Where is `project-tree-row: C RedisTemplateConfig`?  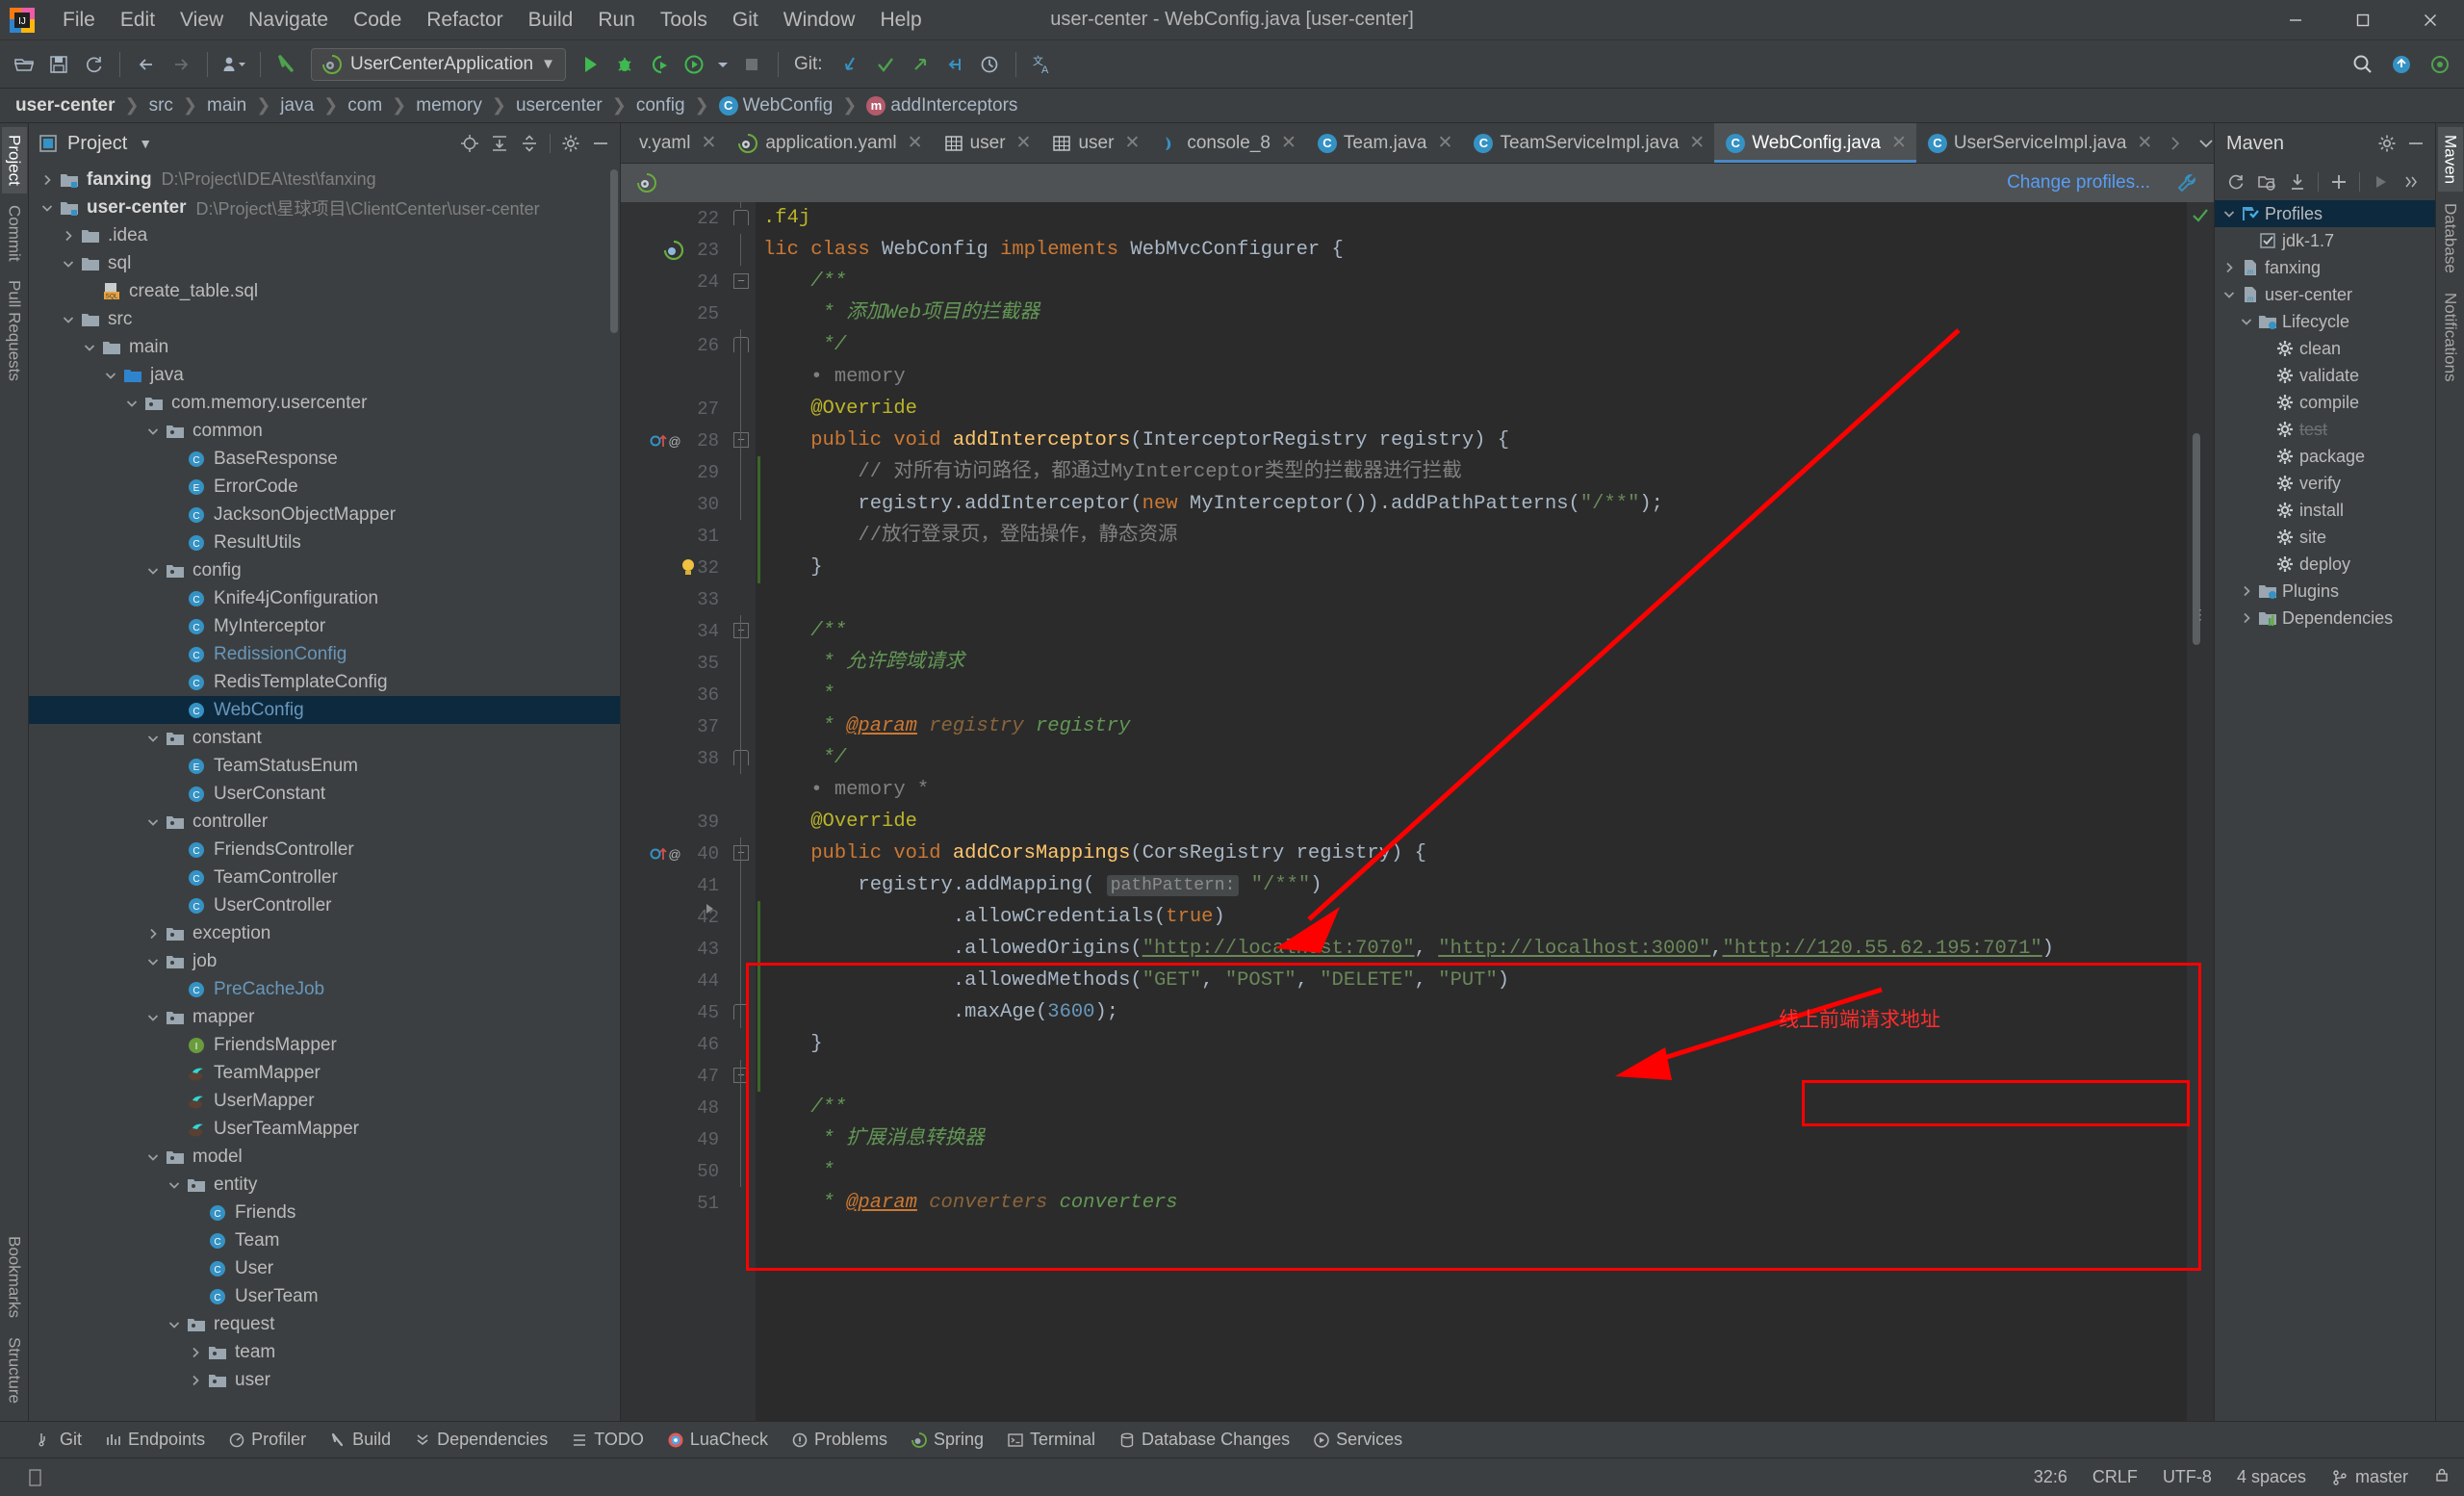
project-tree-row: C RedisTemplateConfig is located at coordinates (324, 682).